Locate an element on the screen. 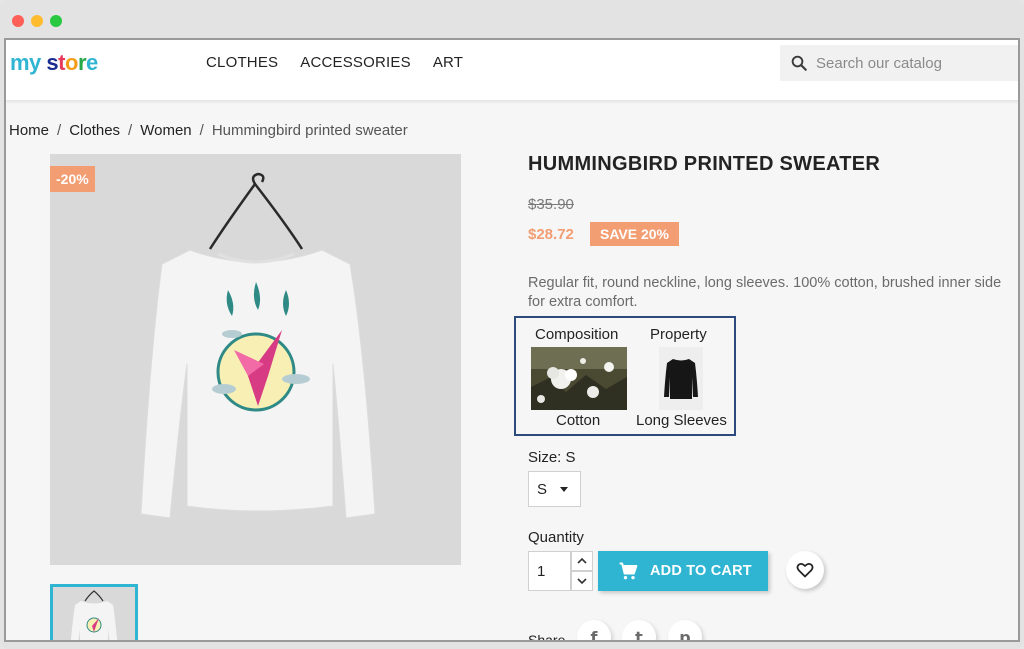 This screenshot has width=1024, height=649. logo-text-part: r is located at coordinates (82, 62).